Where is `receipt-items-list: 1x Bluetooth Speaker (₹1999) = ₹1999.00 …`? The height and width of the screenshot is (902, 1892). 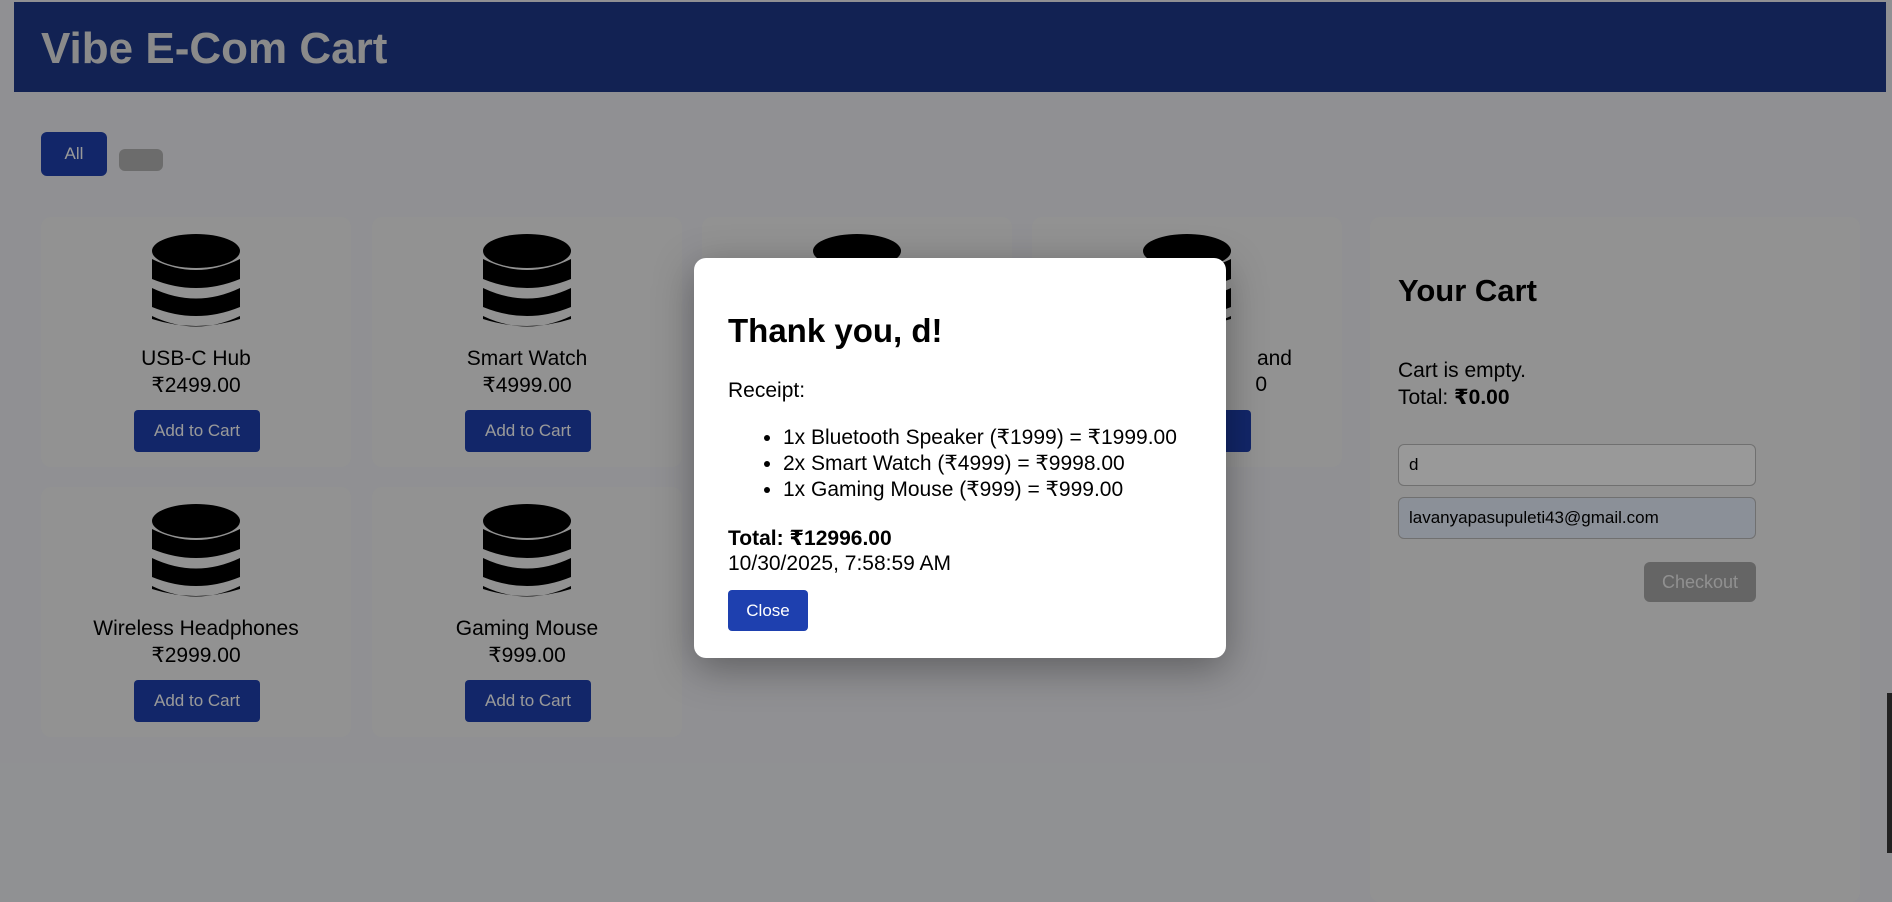 receipt-items-list: 1x Bluetooth Speaker (₹1999) = ₹1999.00 … is located at coordinates (952, 464).